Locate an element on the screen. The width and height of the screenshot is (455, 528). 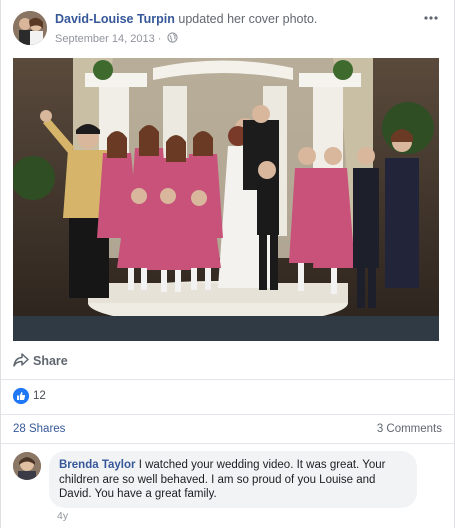
globe-icon is located at coordinates (173, 39).